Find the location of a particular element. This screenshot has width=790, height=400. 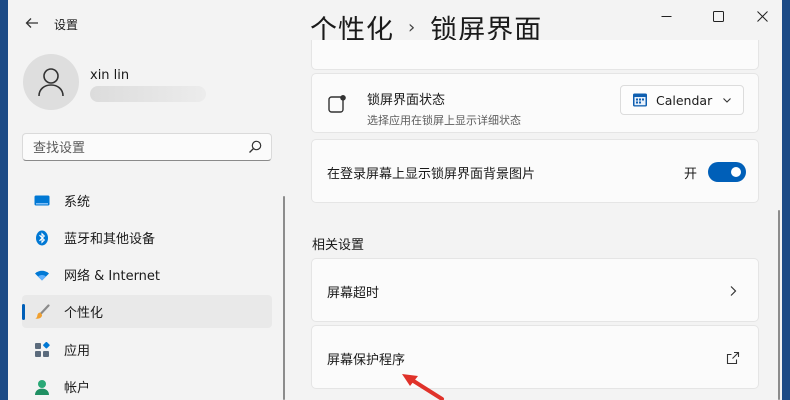

related-settings-heading: 相关设置 is located at coordinates (338, 245).